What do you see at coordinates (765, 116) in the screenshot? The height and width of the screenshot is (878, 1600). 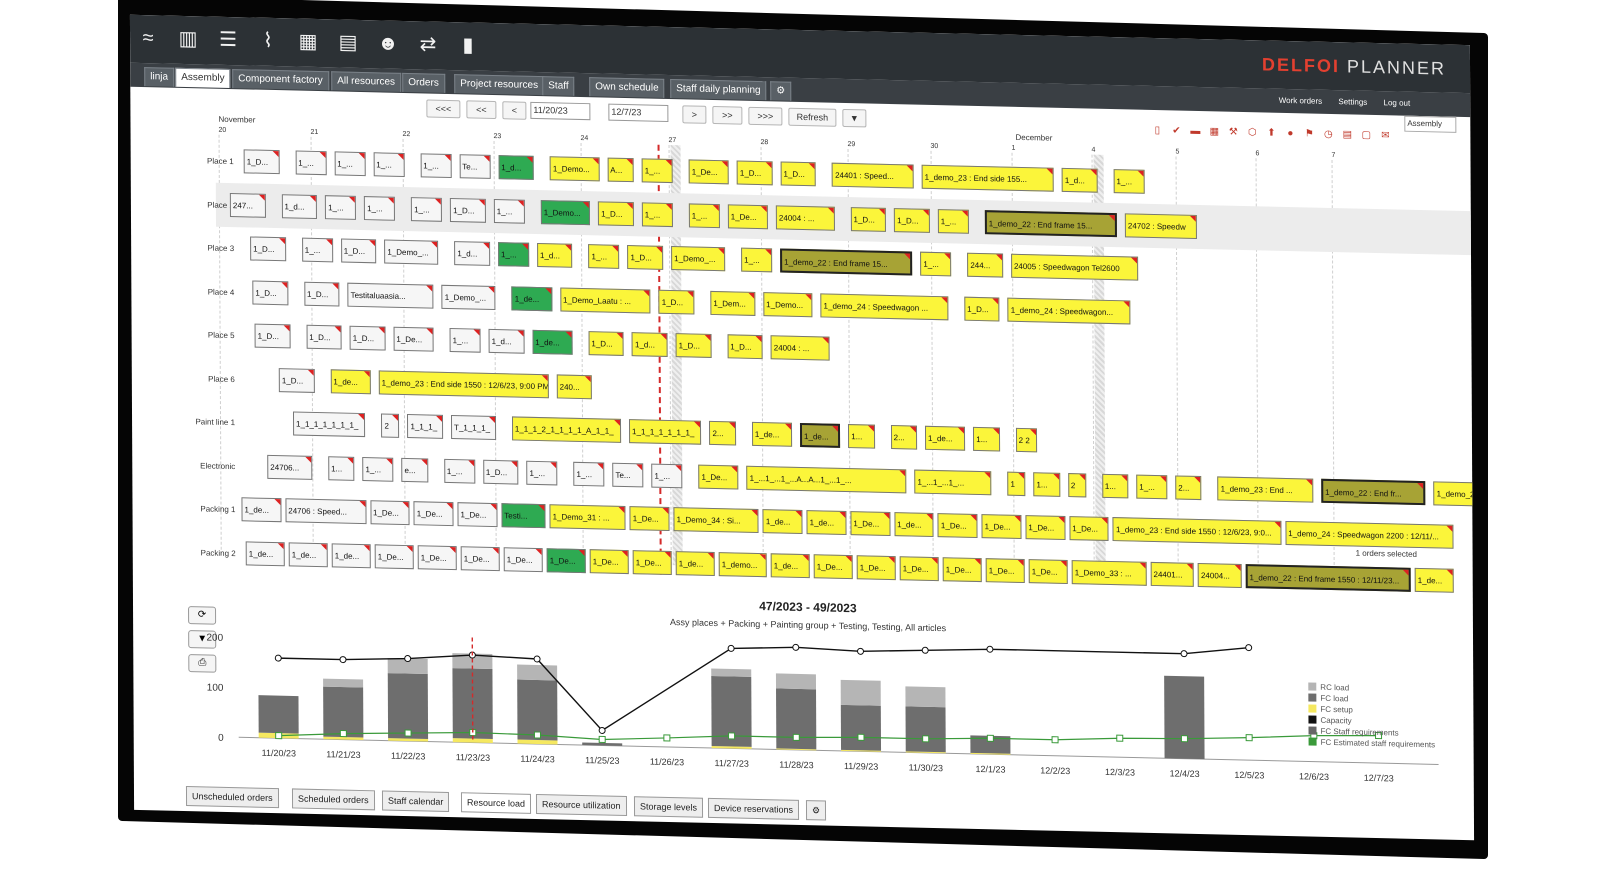 I see `nav-last-button: >>>` at bounding box center [765, 116].